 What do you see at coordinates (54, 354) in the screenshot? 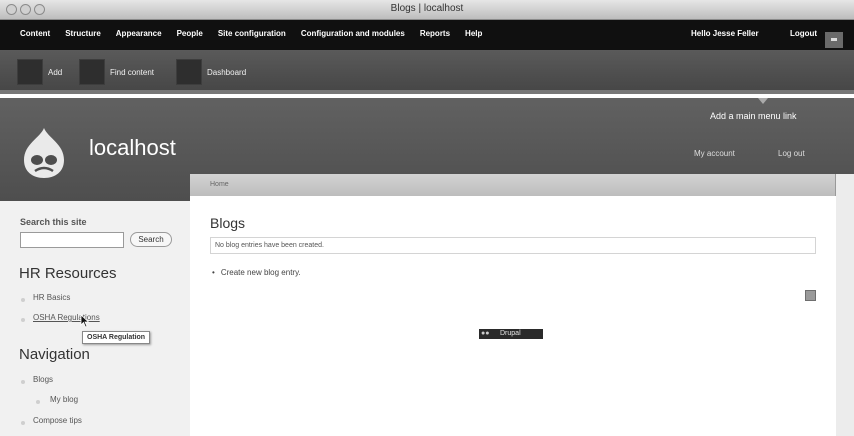
I see `navigation-title: Navigation` at bounding box center [54, 354].